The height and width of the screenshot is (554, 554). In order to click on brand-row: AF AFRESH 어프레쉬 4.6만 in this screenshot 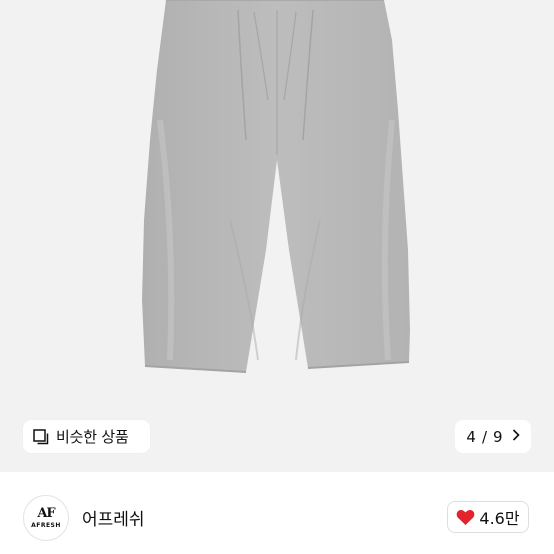, I will do `click(277, 513)`.